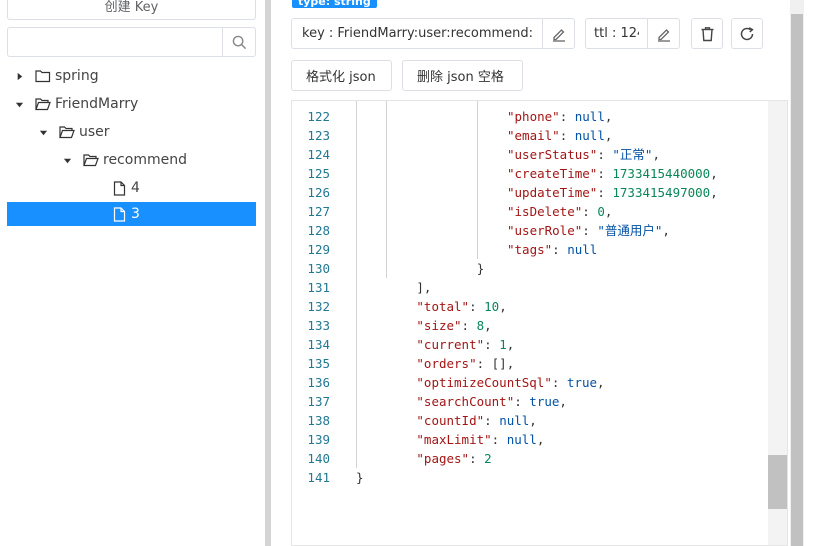 The image size is (819, 546). Describe the element at coordinates (443, 306) in the screenshot. I see `code-token: "total"` at that location.